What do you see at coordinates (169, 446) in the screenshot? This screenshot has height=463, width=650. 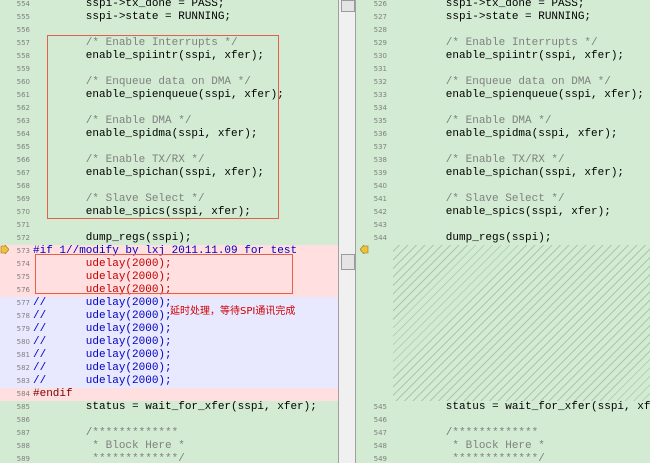 I see `diff-line: 588 * Block Here *` at bounding box center [169, 446].